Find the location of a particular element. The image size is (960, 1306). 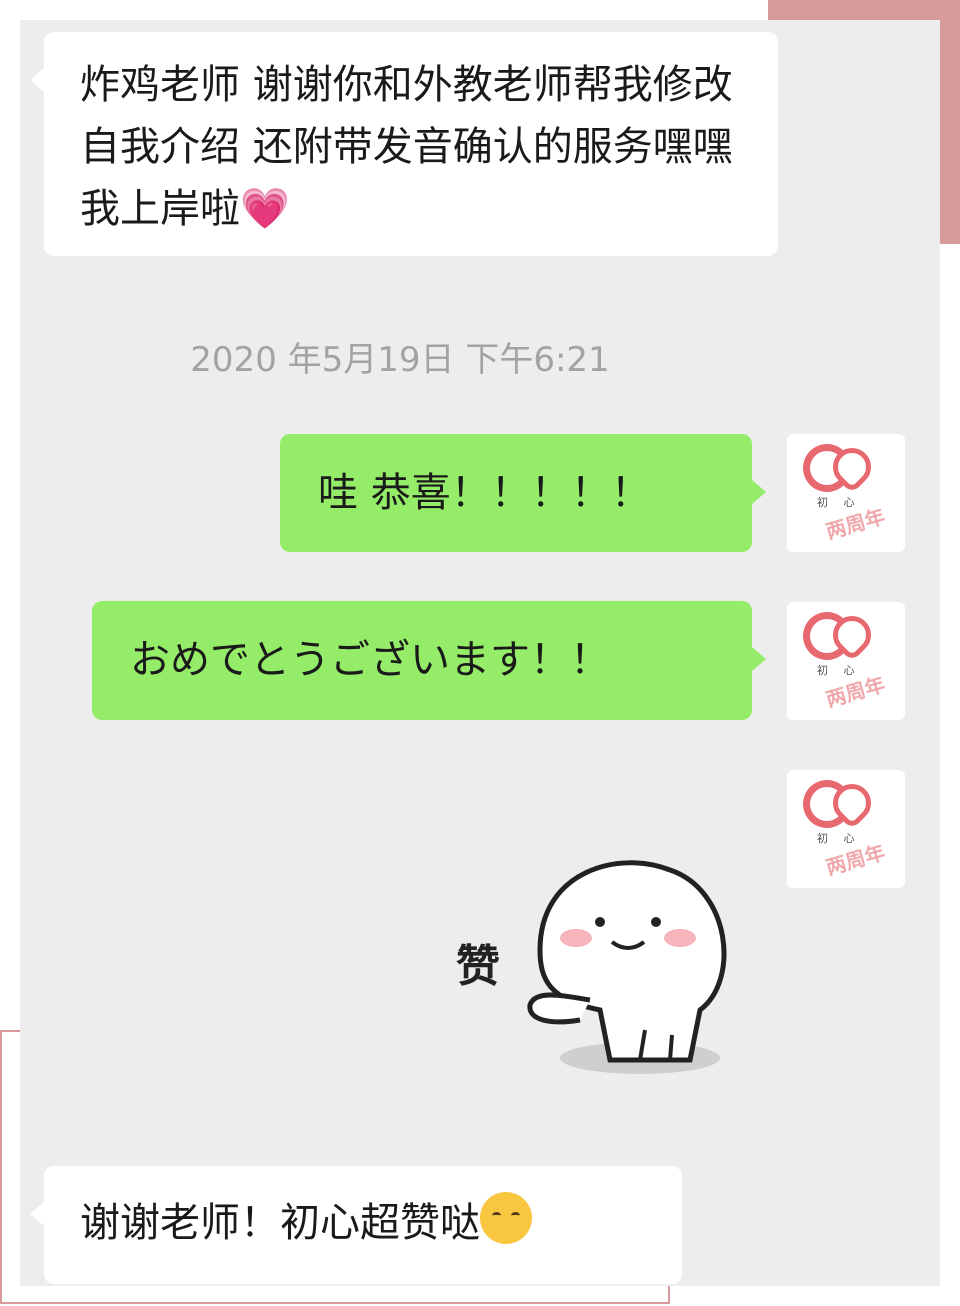

sticker-text: 赞 is located at coordinates (478, 966).